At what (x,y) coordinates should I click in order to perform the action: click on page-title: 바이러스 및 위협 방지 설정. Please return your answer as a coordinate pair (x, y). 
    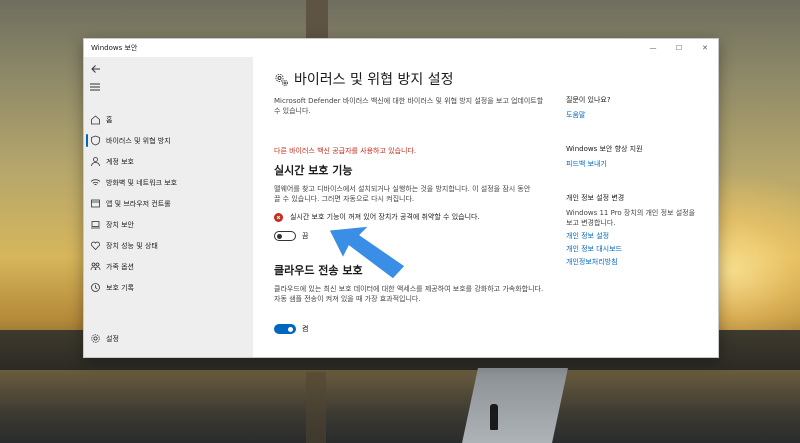
    Looking at the image, I should click on (374, 80).